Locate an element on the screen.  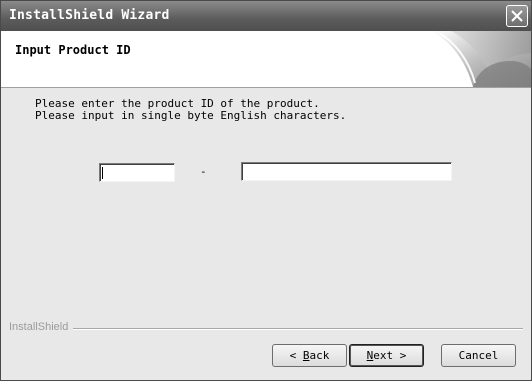
title-bar: InstallShield Wizard is located at coordinates (266, 16).